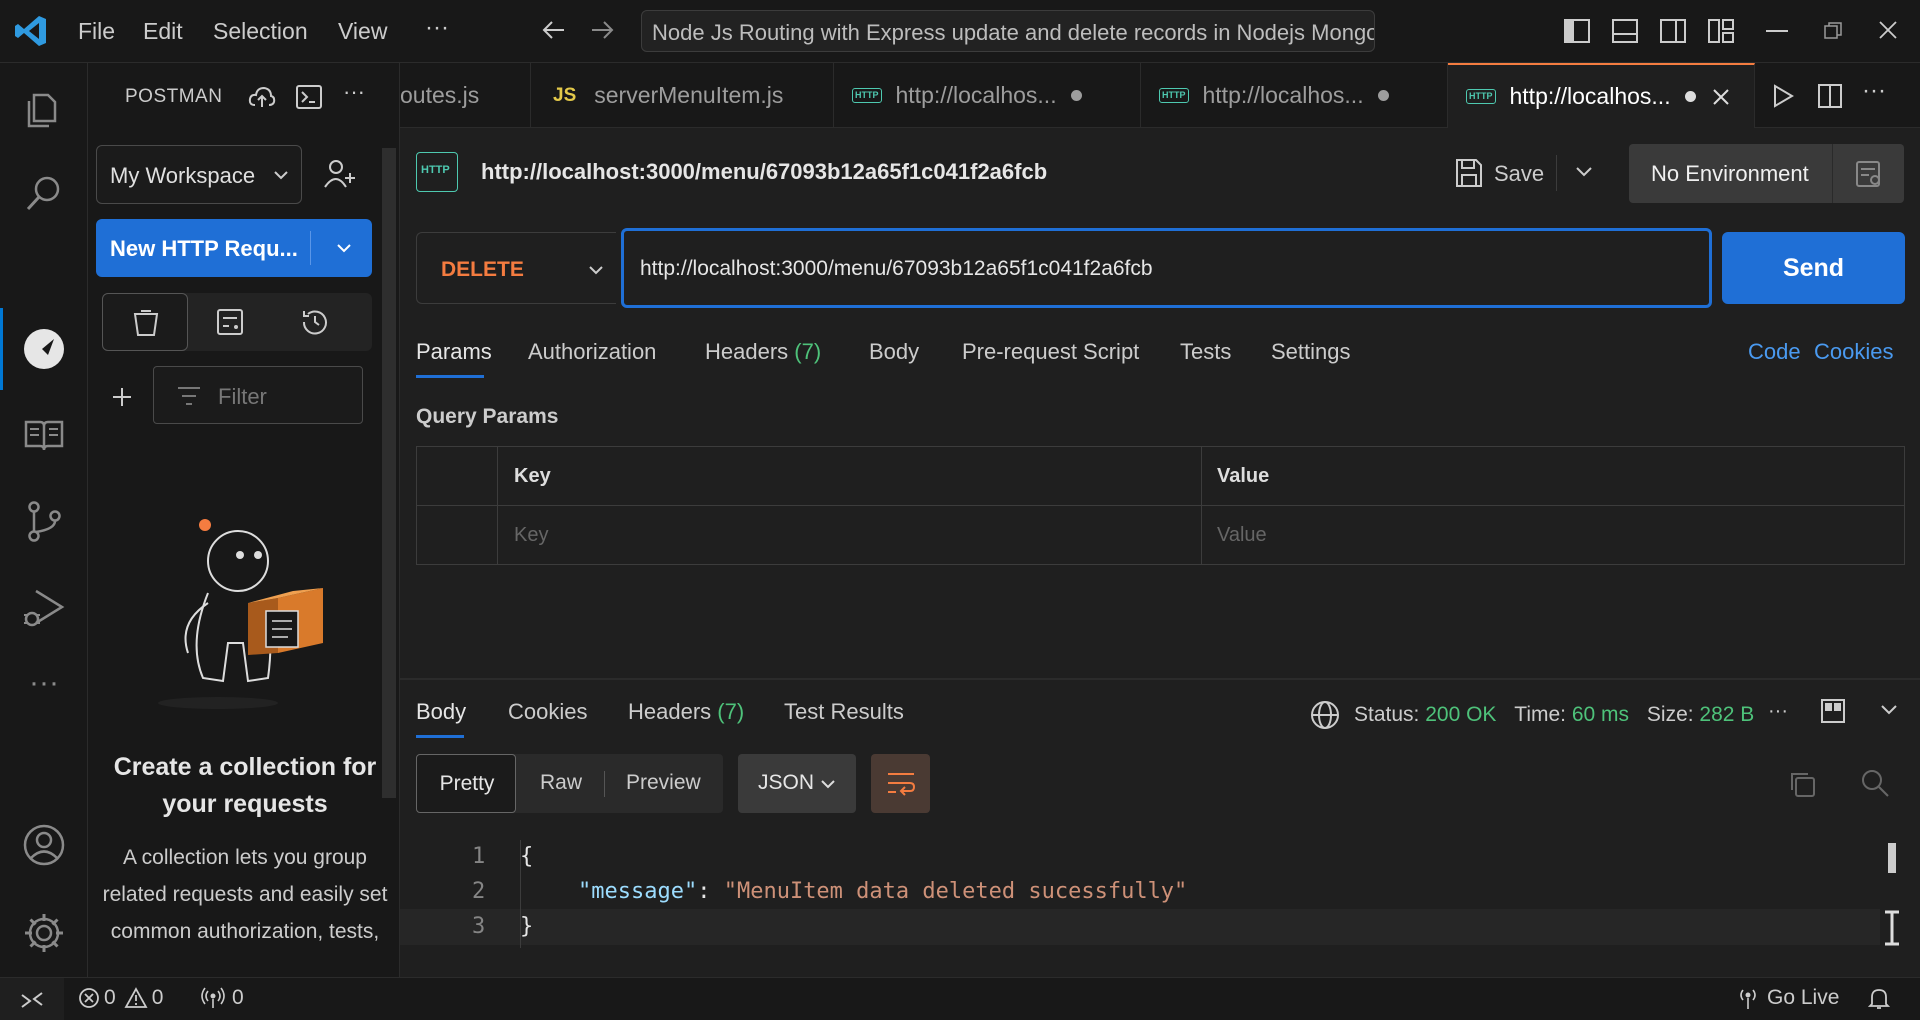 This screenshot has height=1020, width=1920. What do you see at coordinates (786, 782) in the screenshot?
I see `format-label: JSON` at bounding box center [786, 782].